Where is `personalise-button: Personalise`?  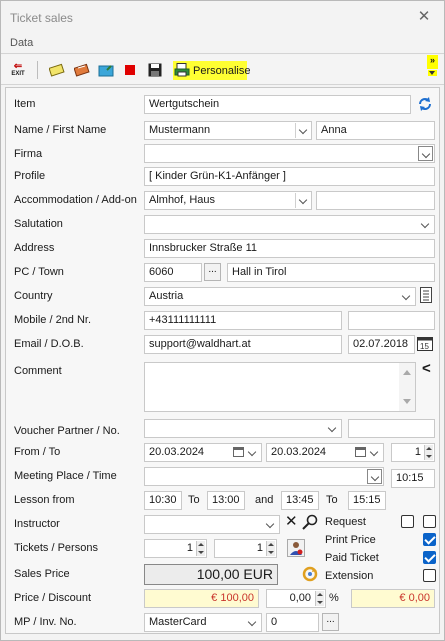
personalise-button: Personalise is located at coordinates (211, 70).